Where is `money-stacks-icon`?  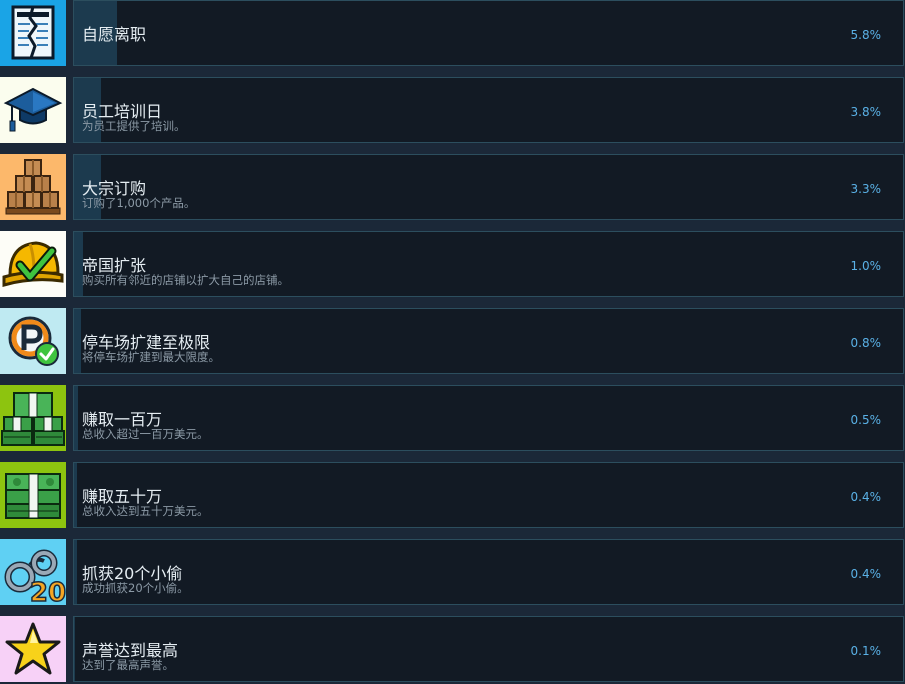
money-stacks-icon is located at coordinates (33, 418).